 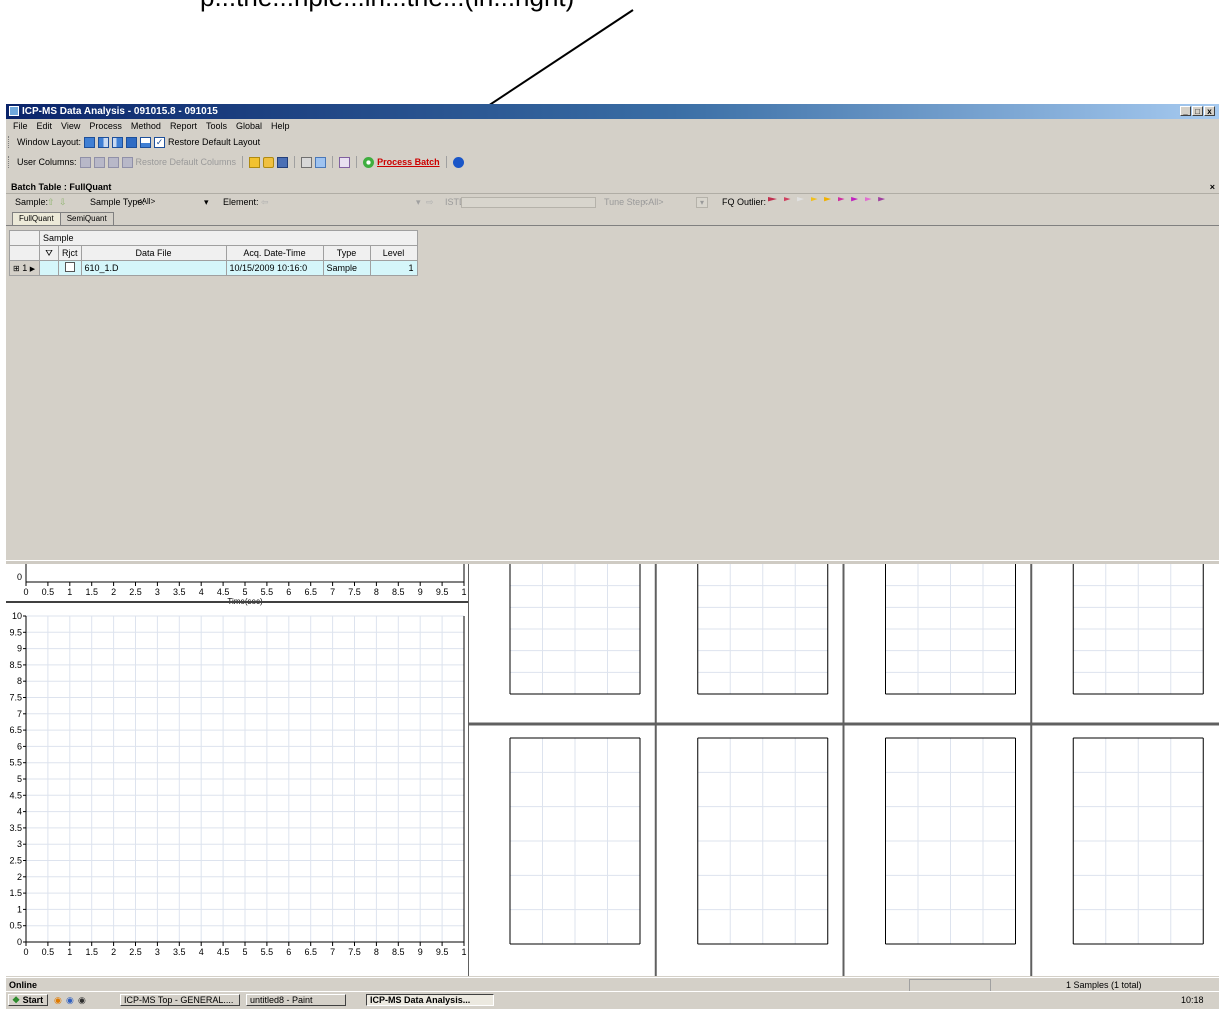 I want to click on start-button: ❖ Start, so click(x=28, y=1000).